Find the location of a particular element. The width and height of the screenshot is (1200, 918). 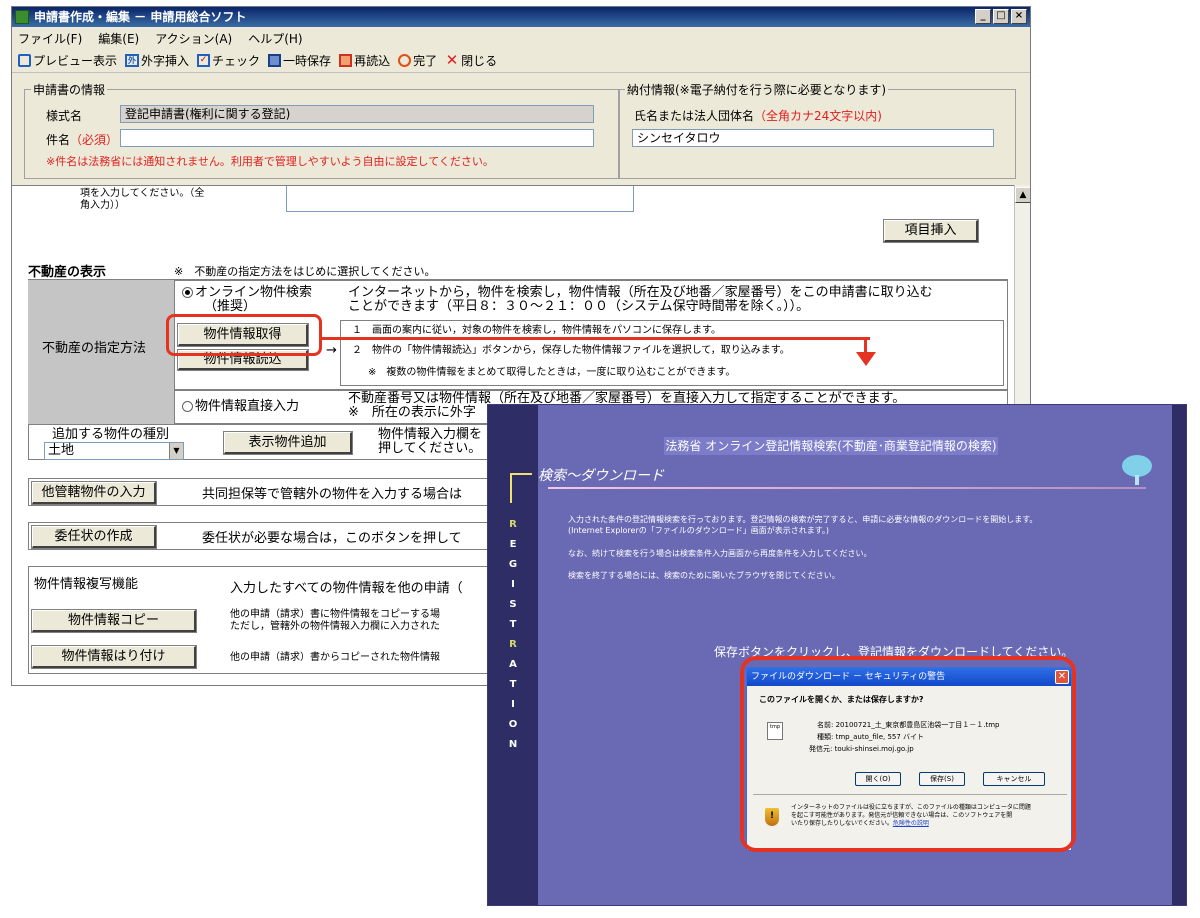

subtitle-rule is located at coordinates (847, 488).